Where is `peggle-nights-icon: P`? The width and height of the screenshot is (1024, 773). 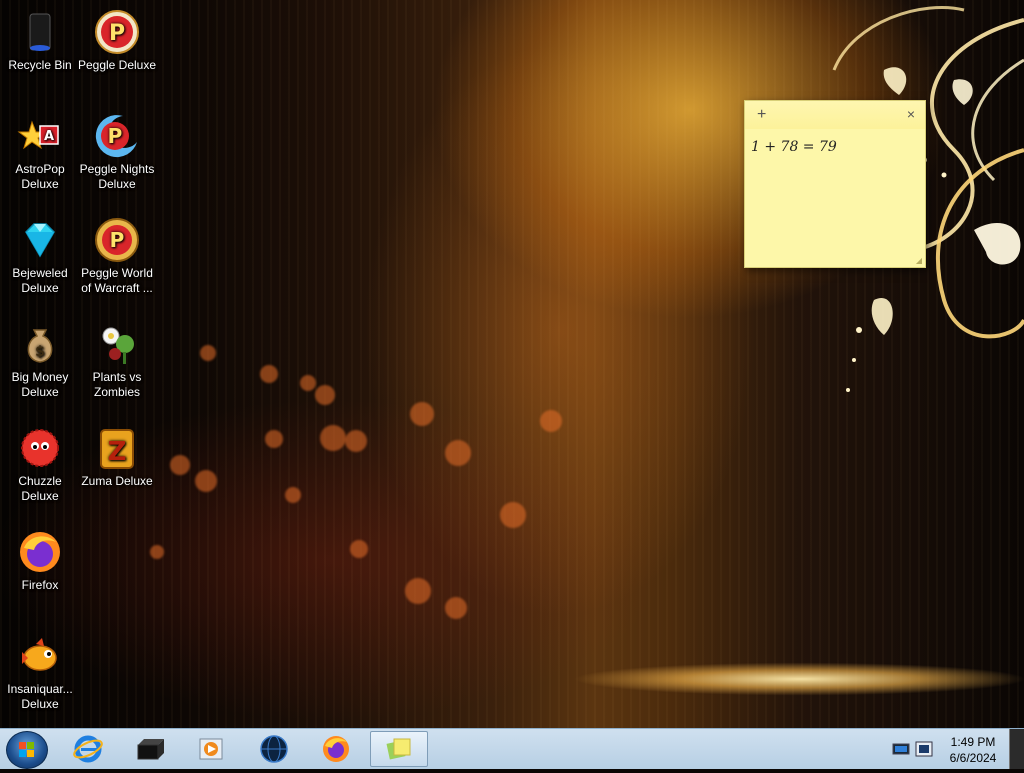
peggle-nights-icon: P is located at coordinates (116, 136).